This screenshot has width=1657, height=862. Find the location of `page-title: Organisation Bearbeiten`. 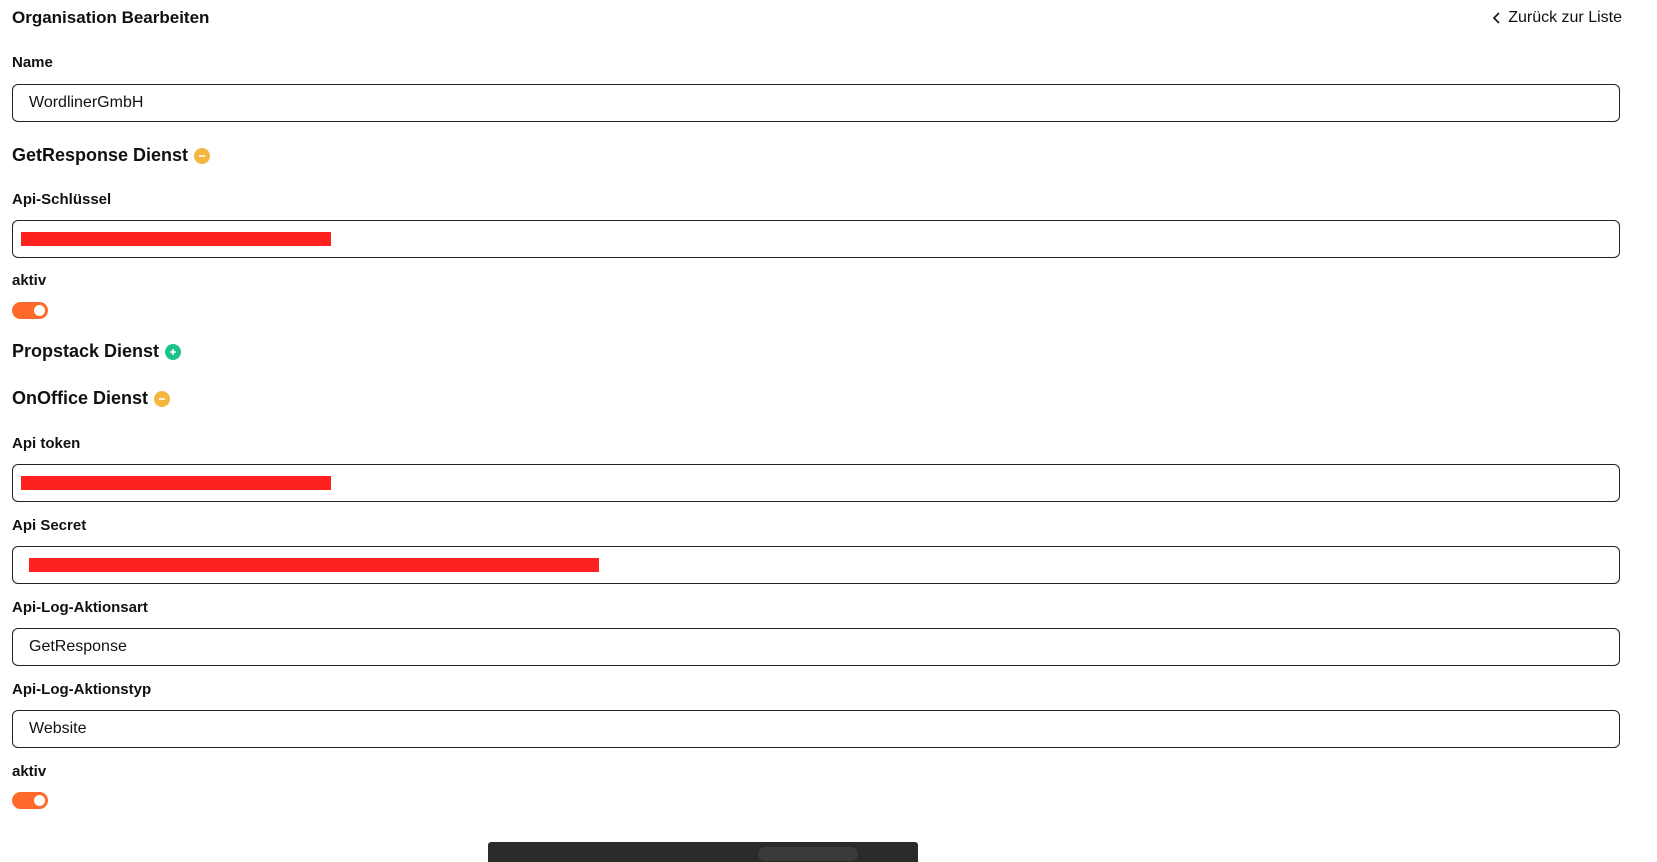

page-title: Organisation Bearbeiten is located at coordinates (111, 17).